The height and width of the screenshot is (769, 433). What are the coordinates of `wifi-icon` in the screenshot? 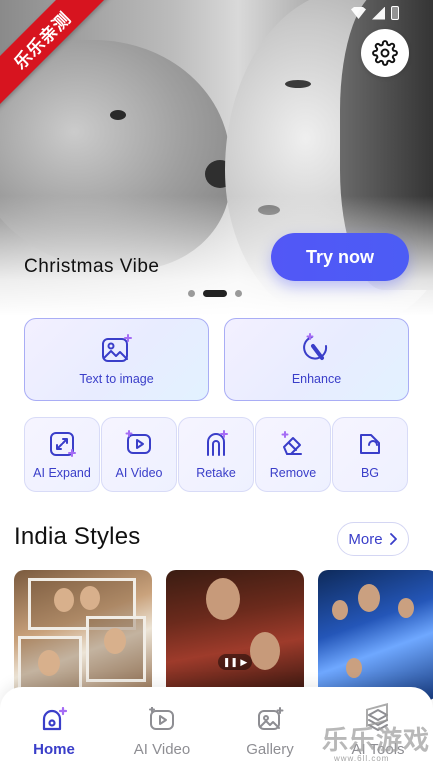 It's located at (358, 13).